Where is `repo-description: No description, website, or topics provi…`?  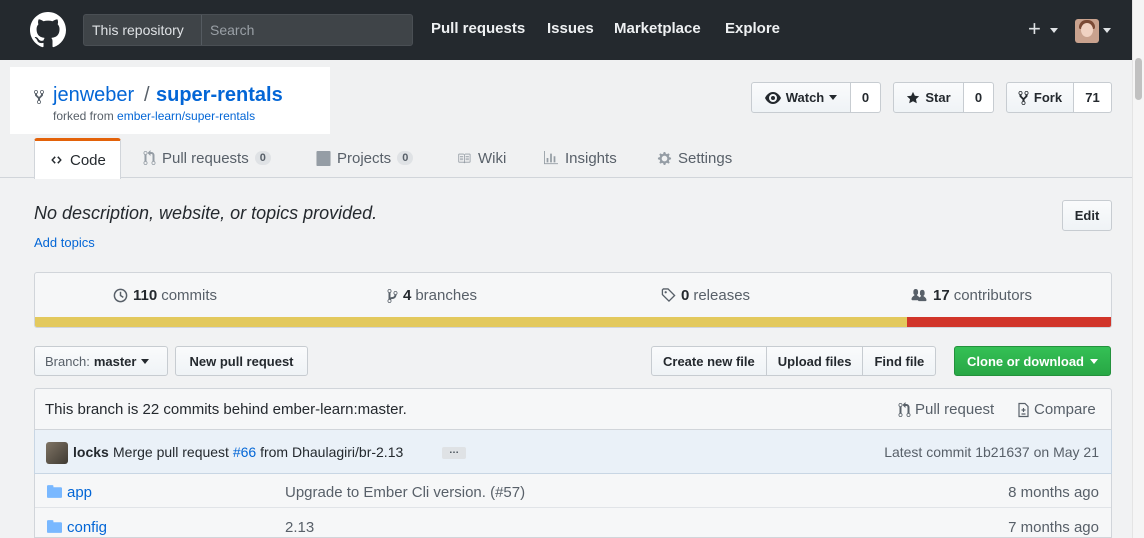 repo-description: No description, website, or topics provi… is located at coordinates (206, 213).